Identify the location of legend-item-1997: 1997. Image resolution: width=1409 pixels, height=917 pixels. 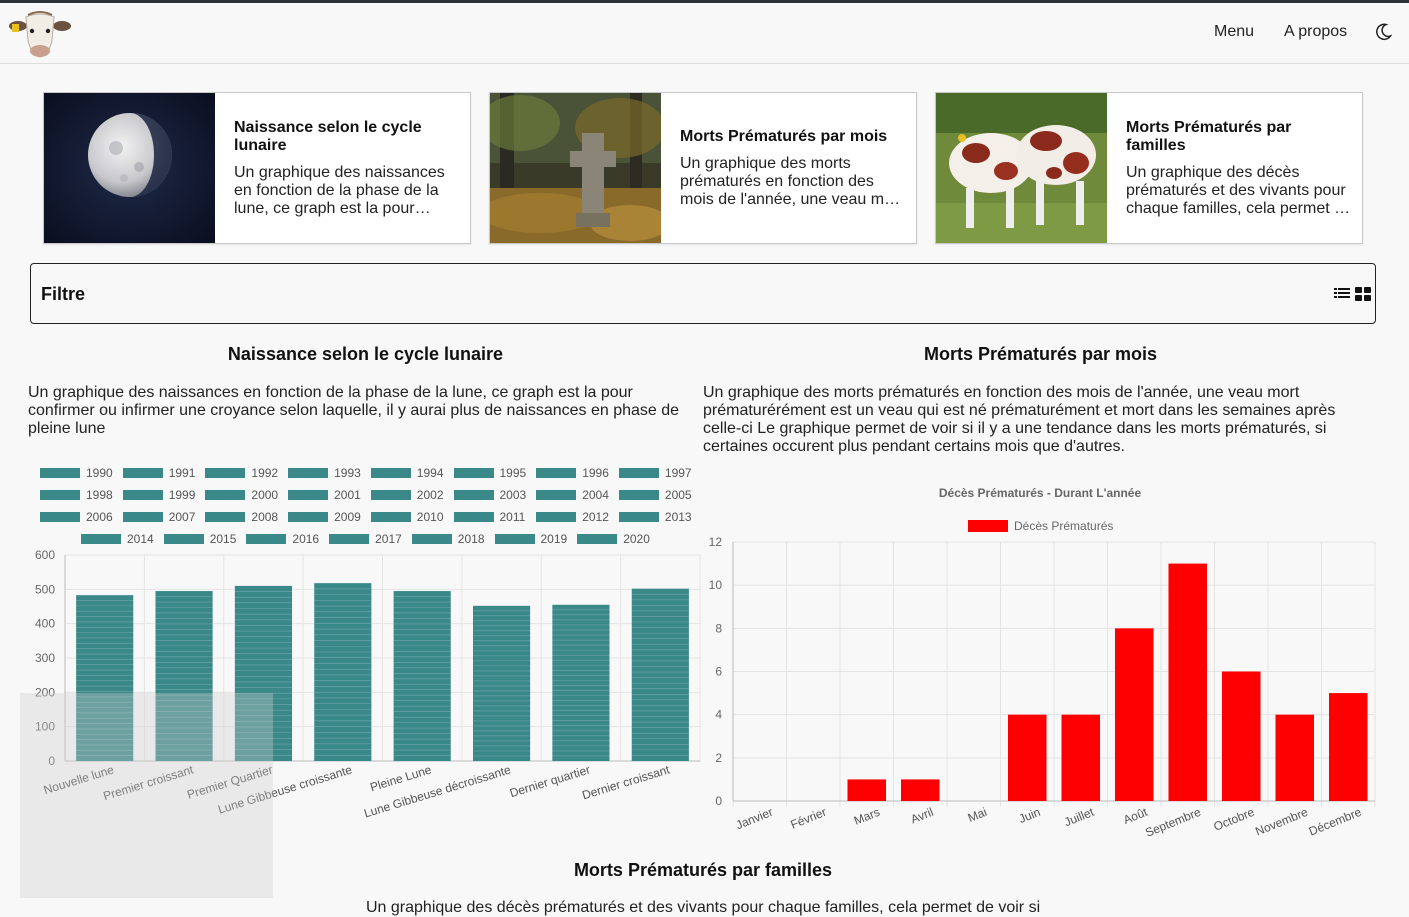
(658, 473).